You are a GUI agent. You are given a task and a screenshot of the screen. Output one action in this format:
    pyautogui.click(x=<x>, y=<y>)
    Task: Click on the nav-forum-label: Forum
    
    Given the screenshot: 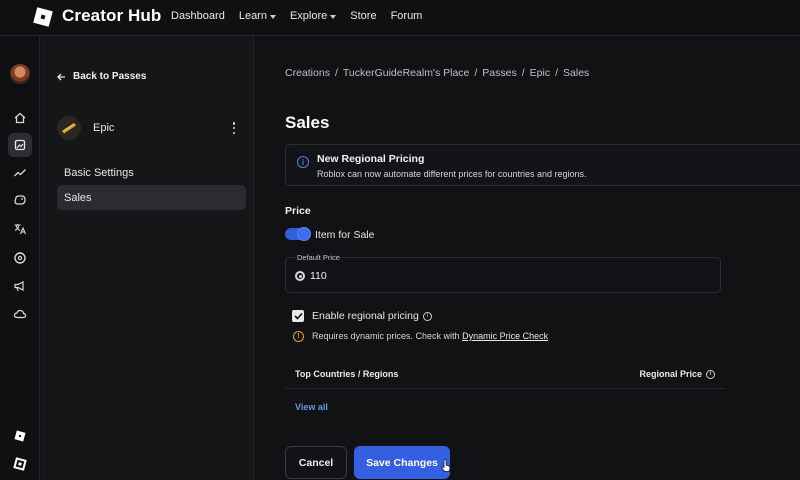 What is the action you would take?
    pyautogui.click(x=406, y=16)
    